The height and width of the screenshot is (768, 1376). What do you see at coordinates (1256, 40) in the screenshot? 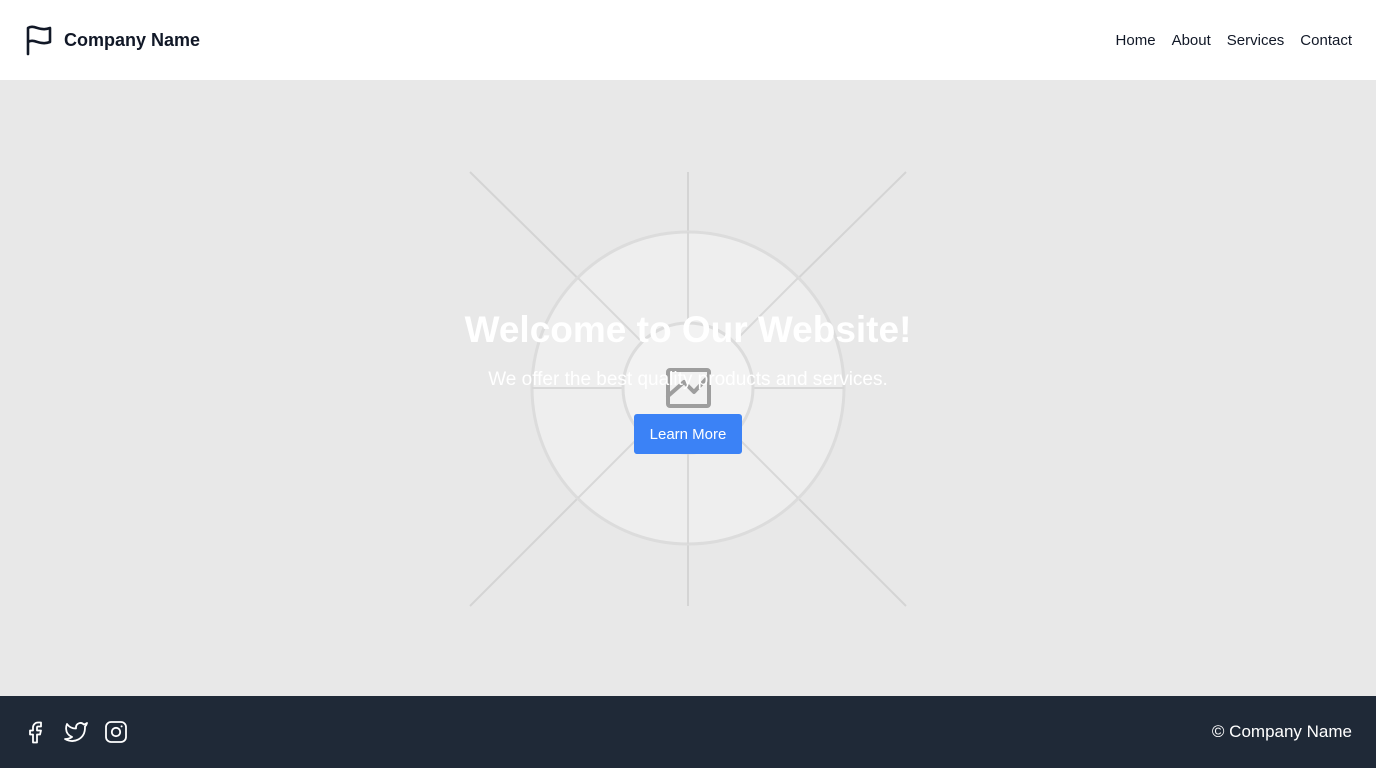
I see `nav-link-services: Services` at bounding box center [1256, 40].